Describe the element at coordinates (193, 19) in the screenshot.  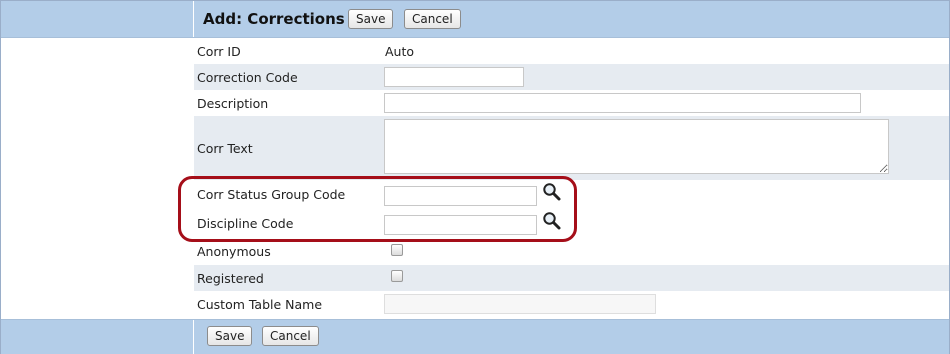
I see `header-divider` at that location.